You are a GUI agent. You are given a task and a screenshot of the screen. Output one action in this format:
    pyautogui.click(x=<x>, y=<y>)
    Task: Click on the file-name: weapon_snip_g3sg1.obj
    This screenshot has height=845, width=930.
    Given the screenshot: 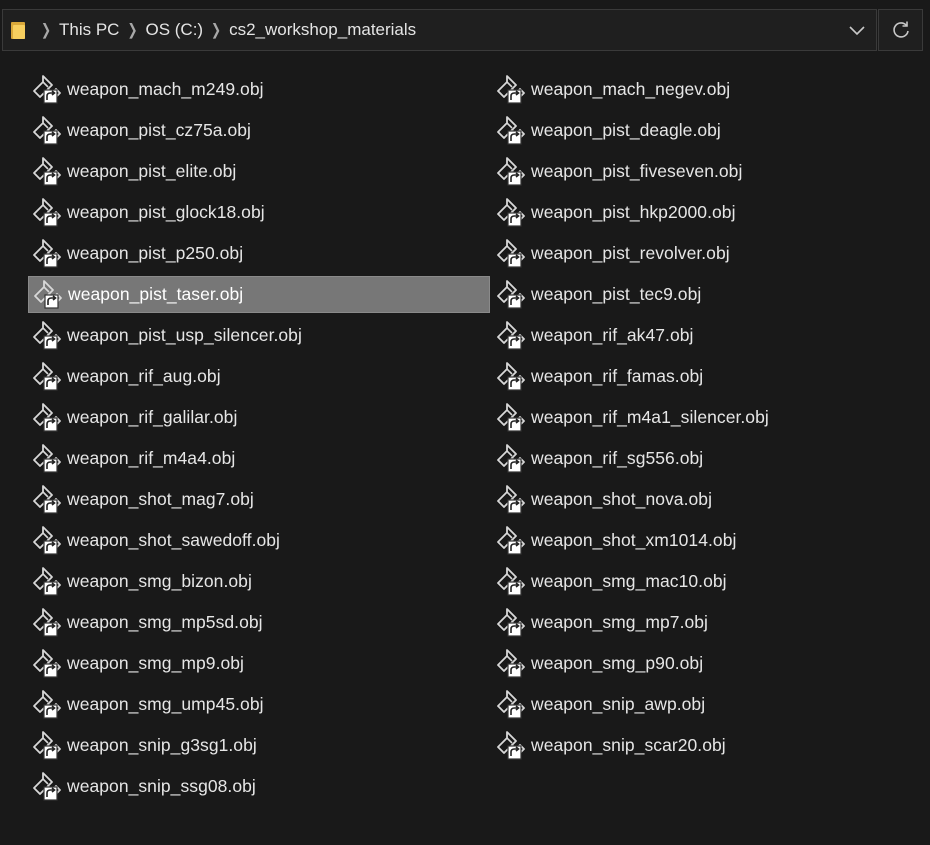 What is the action you would take?
    pyautogui.click(x=162, y=745)
    